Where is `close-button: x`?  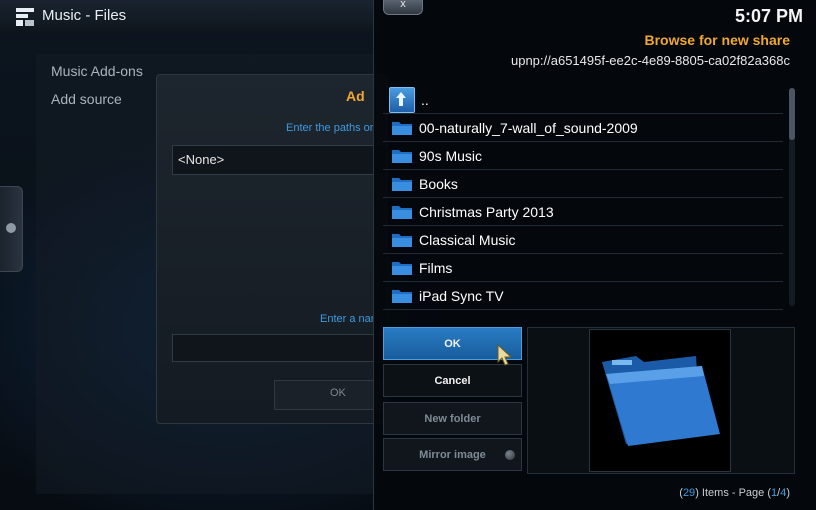
close-button: x is located at coordinates (403, 7).